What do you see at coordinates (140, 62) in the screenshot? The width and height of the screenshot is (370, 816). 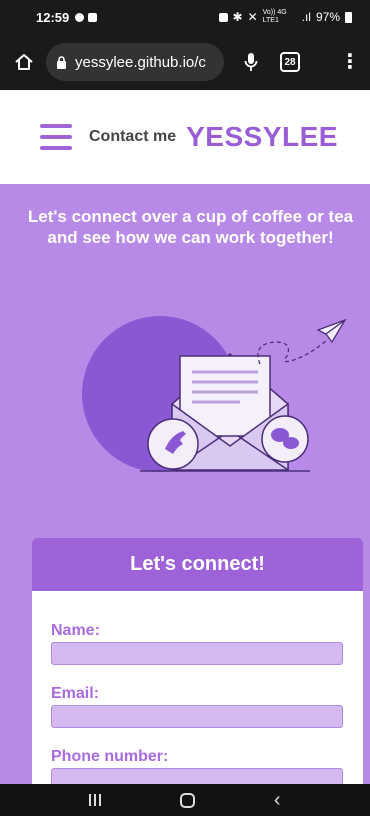 I see `url-text: yessylee.github.io/c` at bounding box center [140, 62].